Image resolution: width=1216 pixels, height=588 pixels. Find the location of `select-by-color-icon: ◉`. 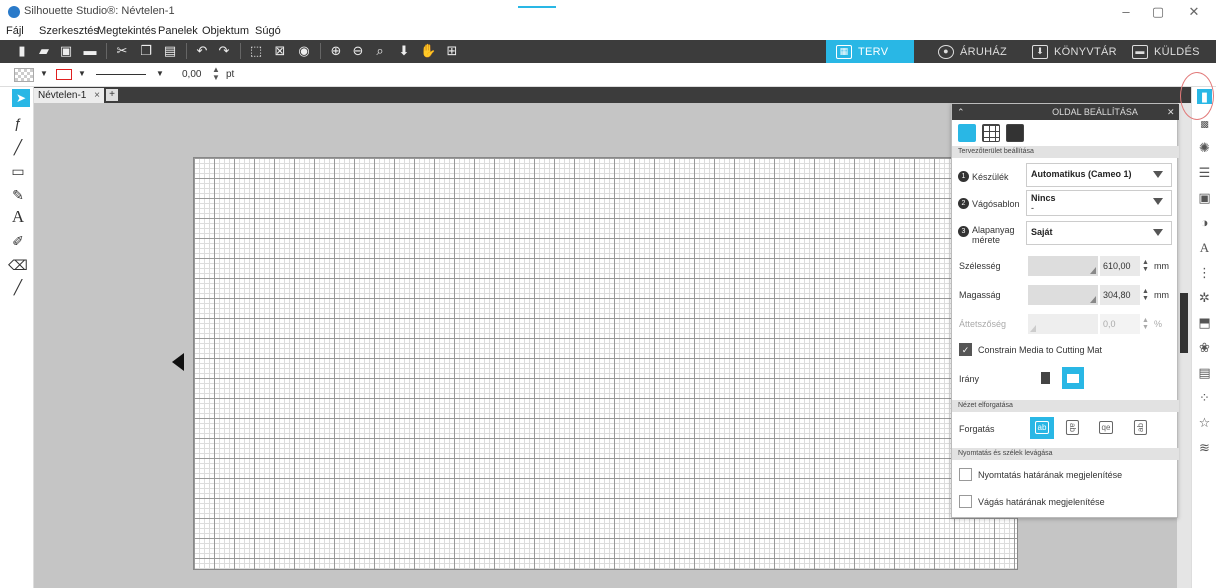

select-by-color-icon: ◉ is located at coordinates (304, 51).